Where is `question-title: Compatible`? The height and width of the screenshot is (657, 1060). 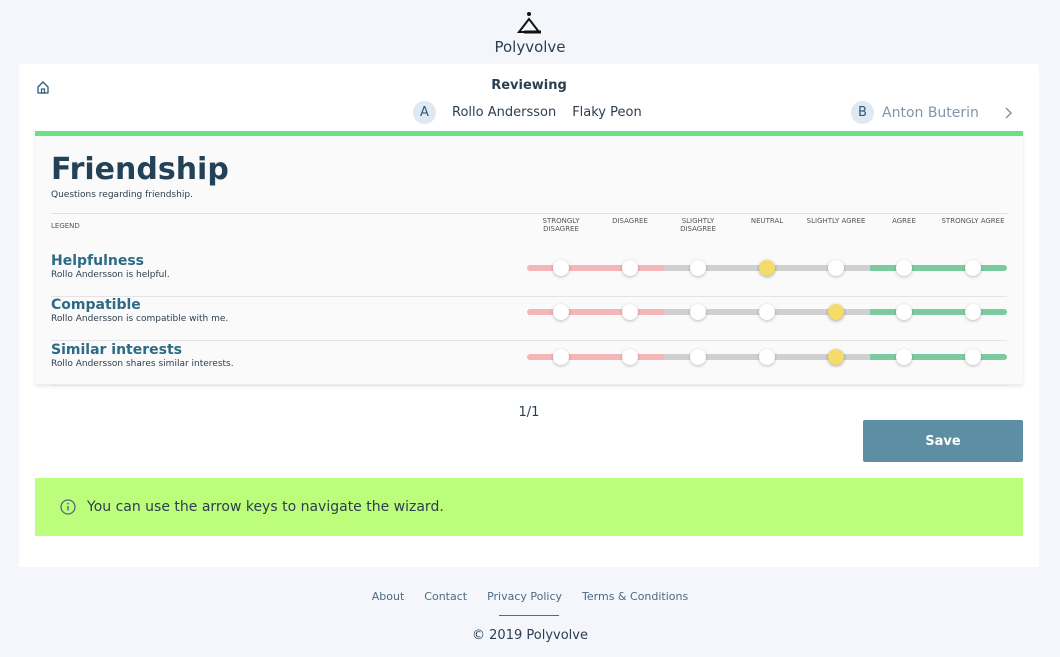 question-title: Compatible is located at coordinates (96, 305).